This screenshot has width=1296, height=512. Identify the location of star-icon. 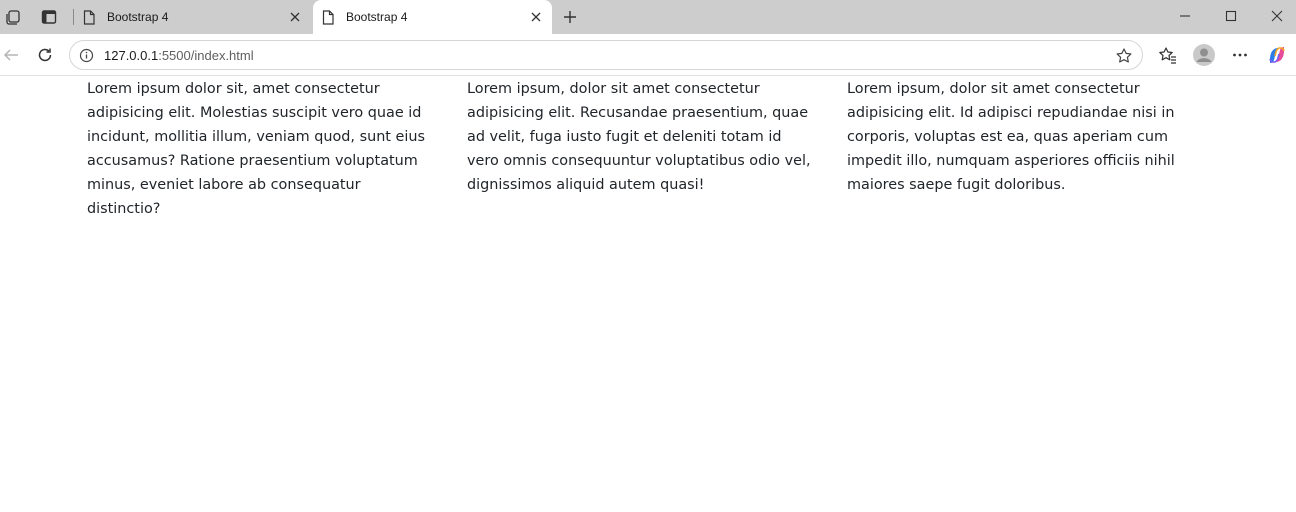
(1124, 56).